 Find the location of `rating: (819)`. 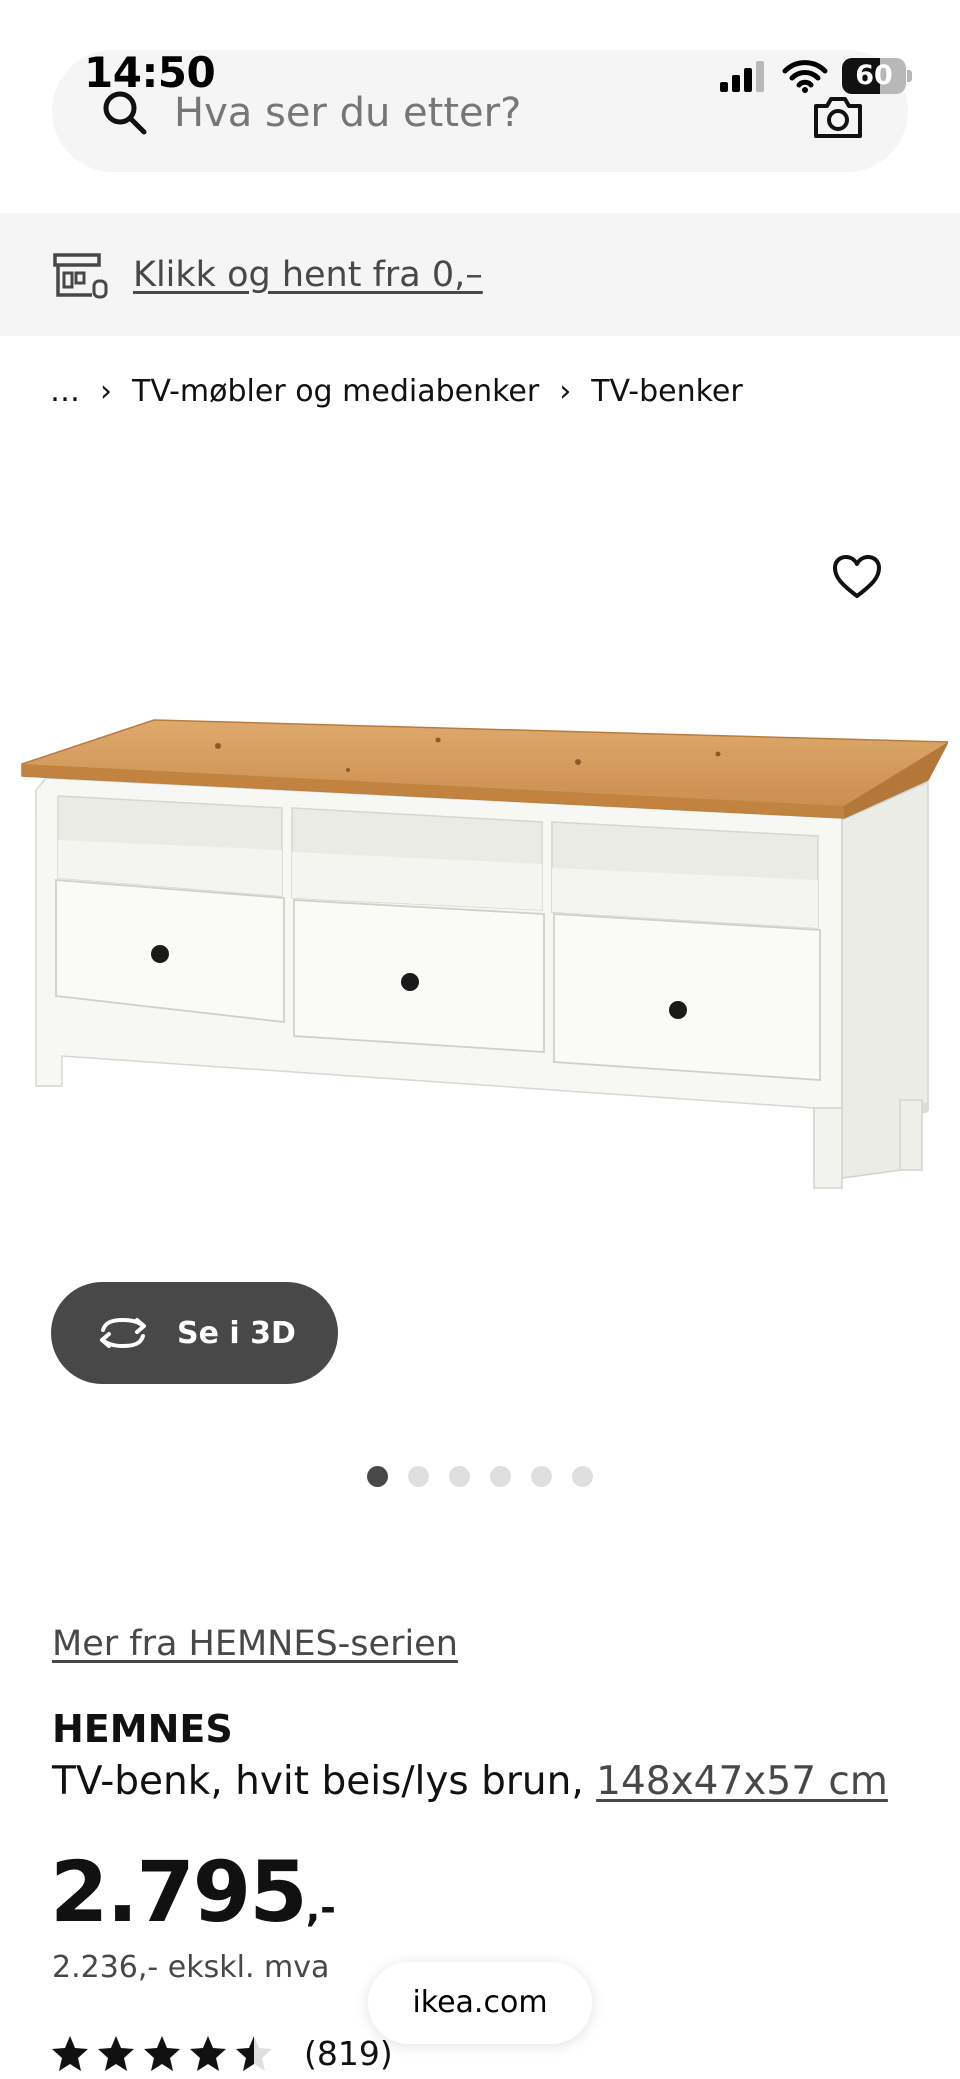

rating: (819) is located at coordinates (221, 2054).